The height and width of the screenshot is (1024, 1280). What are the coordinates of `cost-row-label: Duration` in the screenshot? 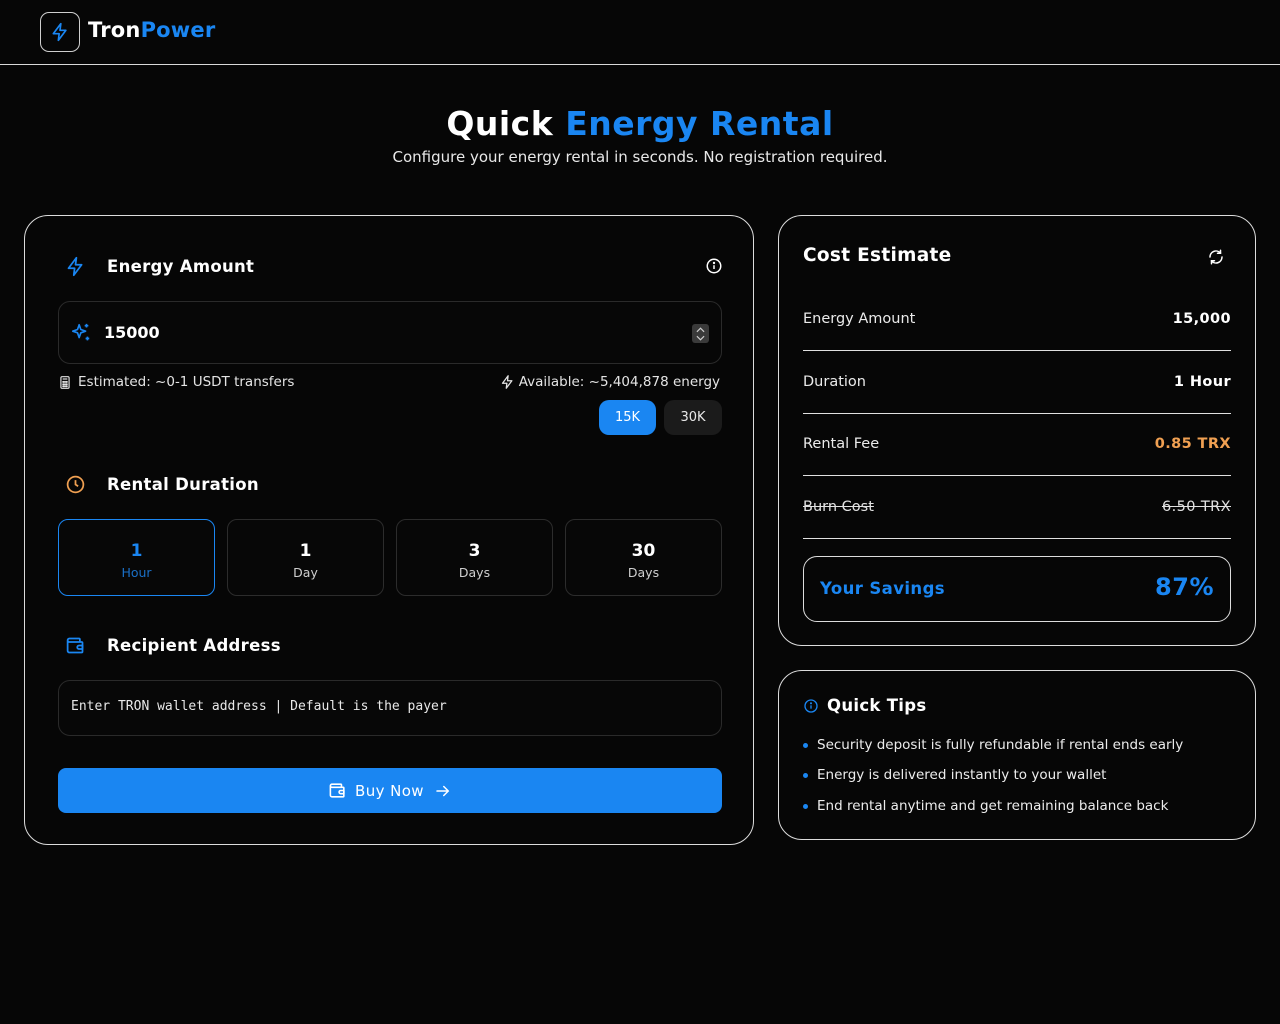 It's located at (834, 382).